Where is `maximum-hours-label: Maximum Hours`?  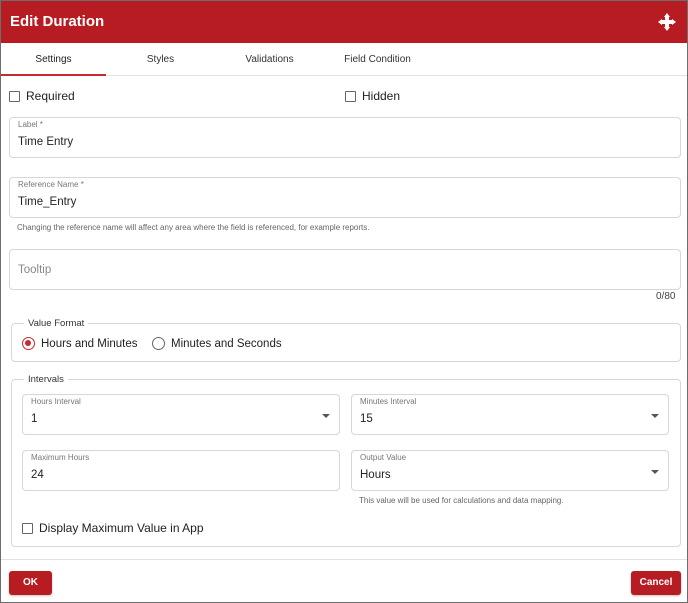
maximum-hours-label: Maximum Hours is located at coordinates (60, 457).